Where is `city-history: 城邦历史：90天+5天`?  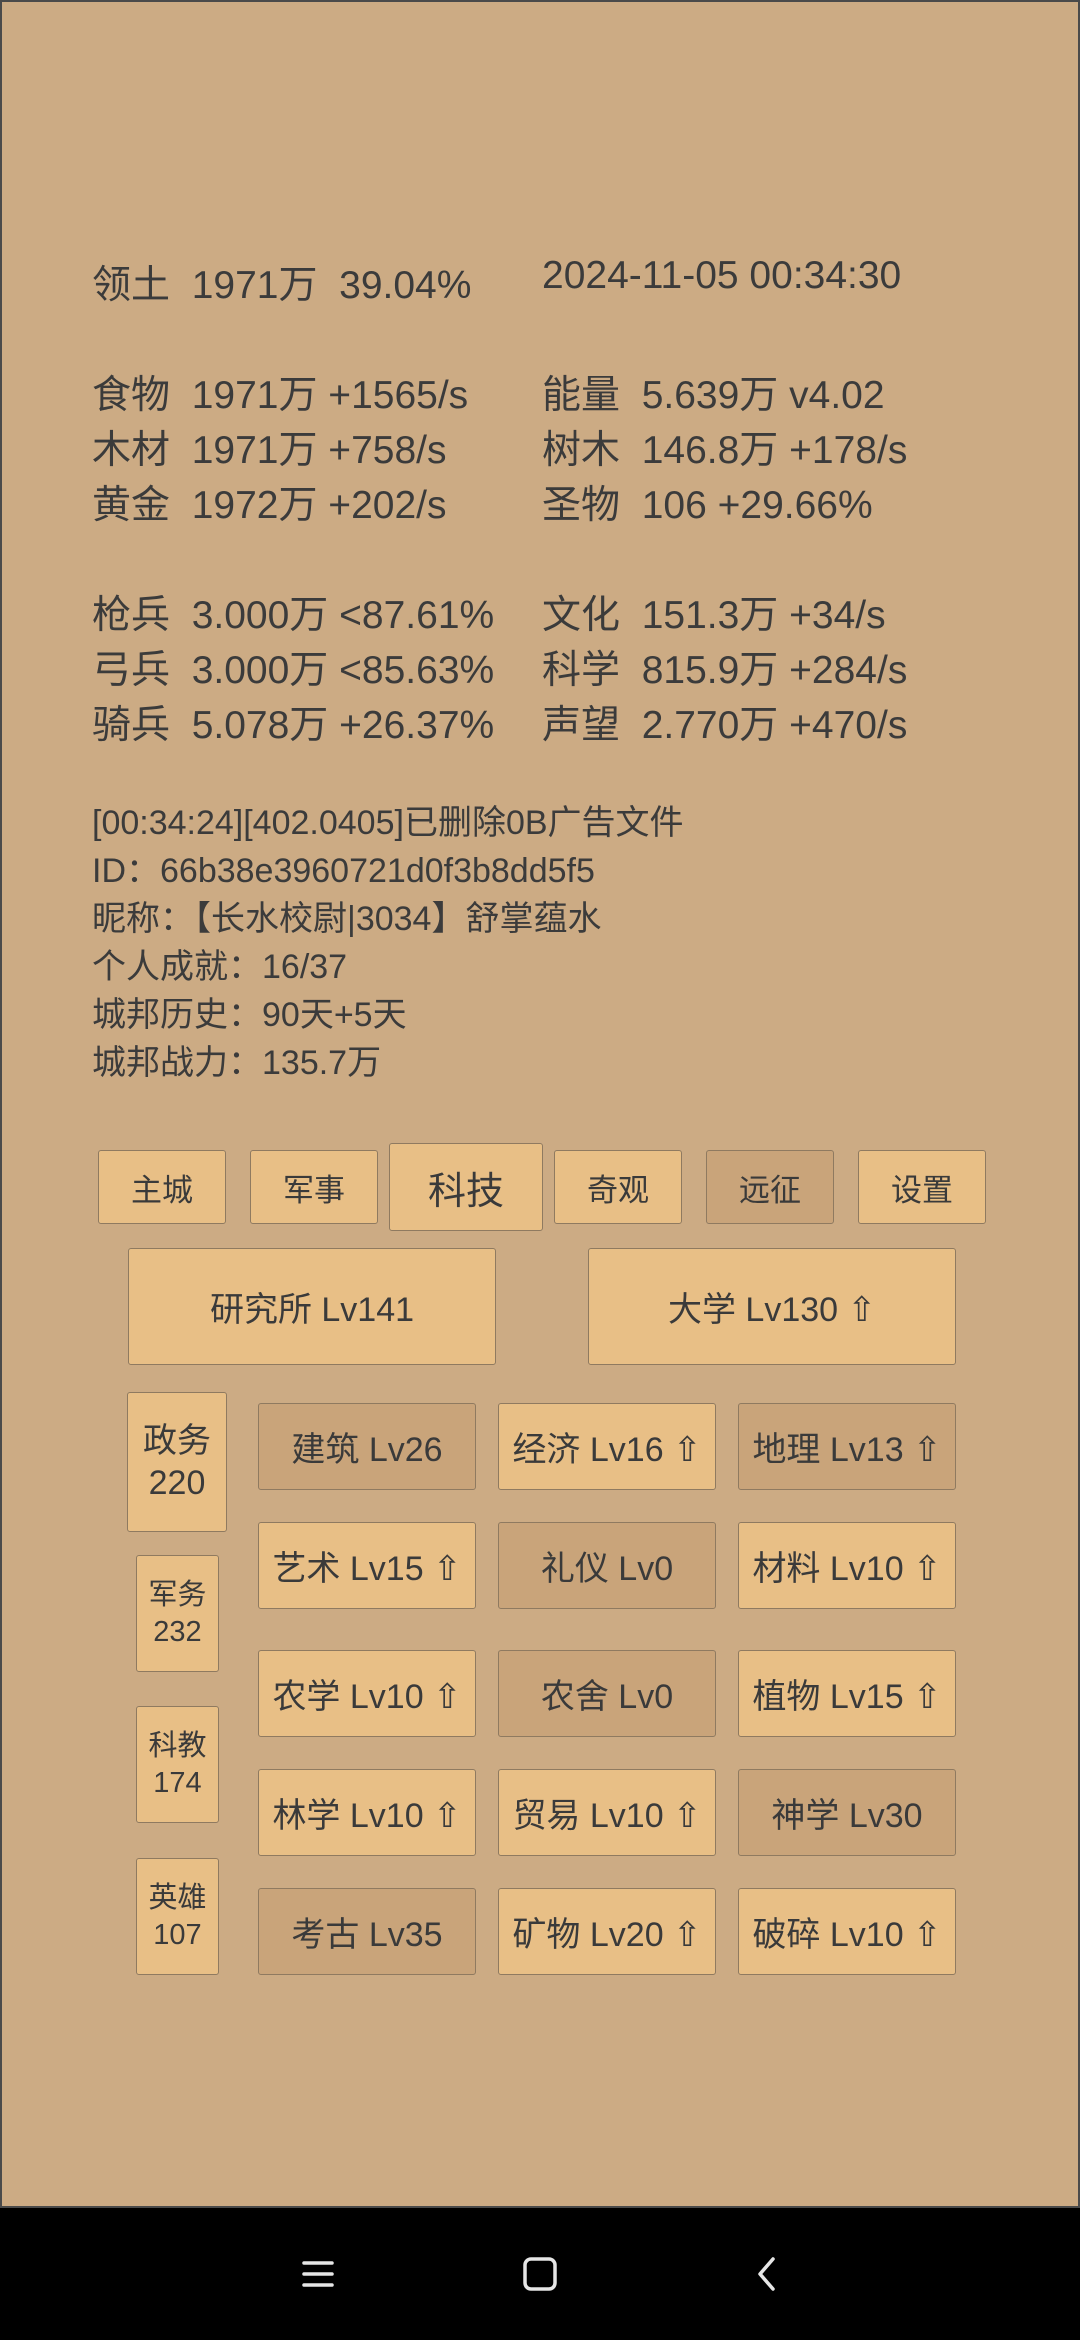 city-history: 城邦历史：90天+5天 is located at coordinates (249, 1015).